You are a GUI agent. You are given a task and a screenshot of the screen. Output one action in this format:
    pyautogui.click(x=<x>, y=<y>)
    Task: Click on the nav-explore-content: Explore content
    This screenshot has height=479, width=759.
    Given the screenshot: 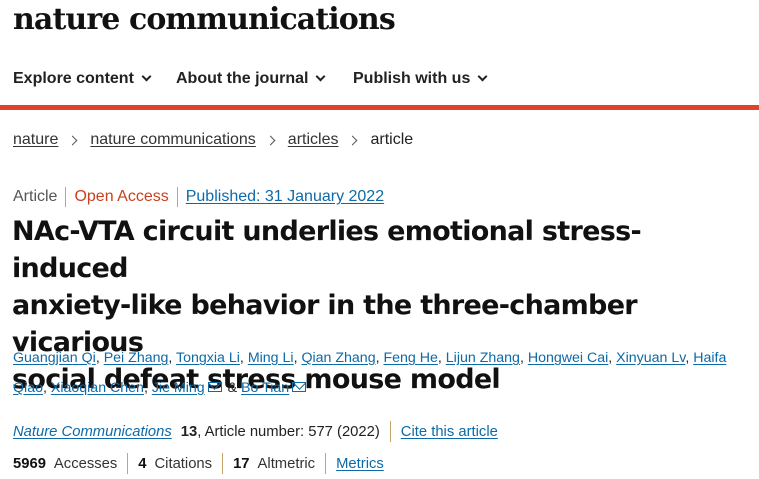 What is the action you would take?
    pyautogui.click(x=82, y=79)
    